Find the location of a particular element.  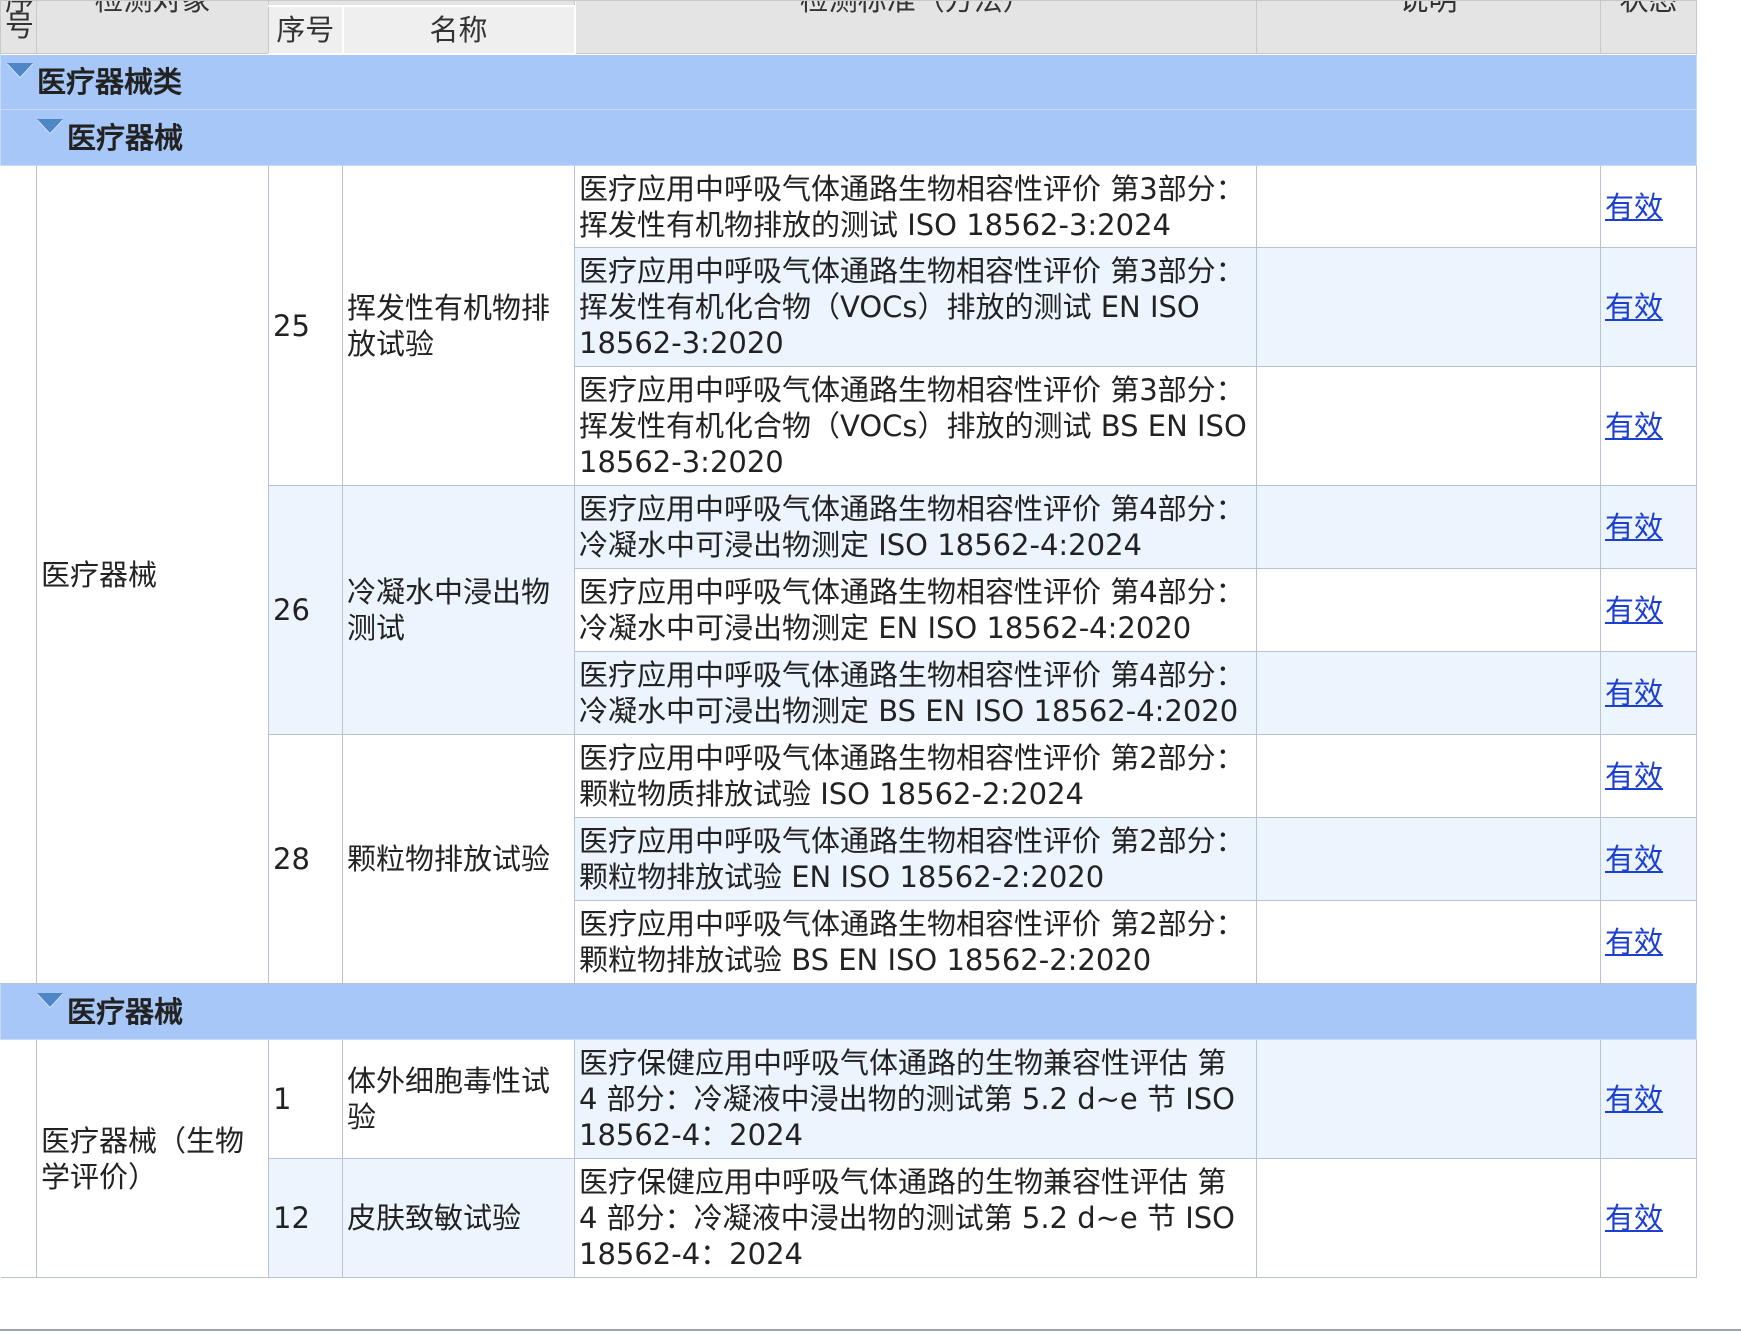

header-standard: 检测标准（方法） is located at coordinates (915, 27).